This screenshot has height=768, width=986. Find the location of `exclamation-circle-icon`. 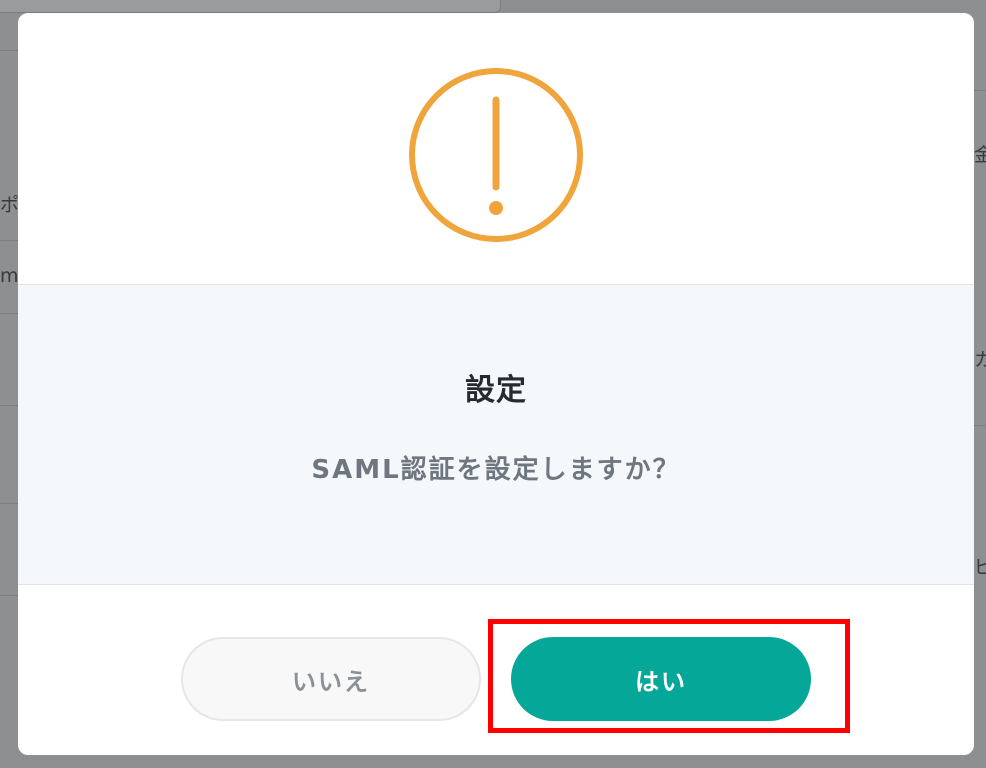

exclamation-circle-icon is located at coordinates (496, 155).